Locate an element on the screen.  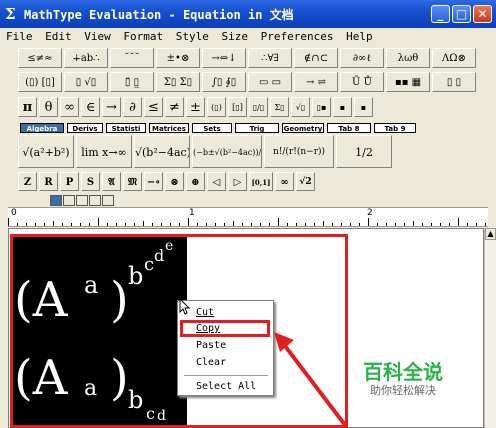
infinity-small-button: ∞ is located at coordinates (284, 181).